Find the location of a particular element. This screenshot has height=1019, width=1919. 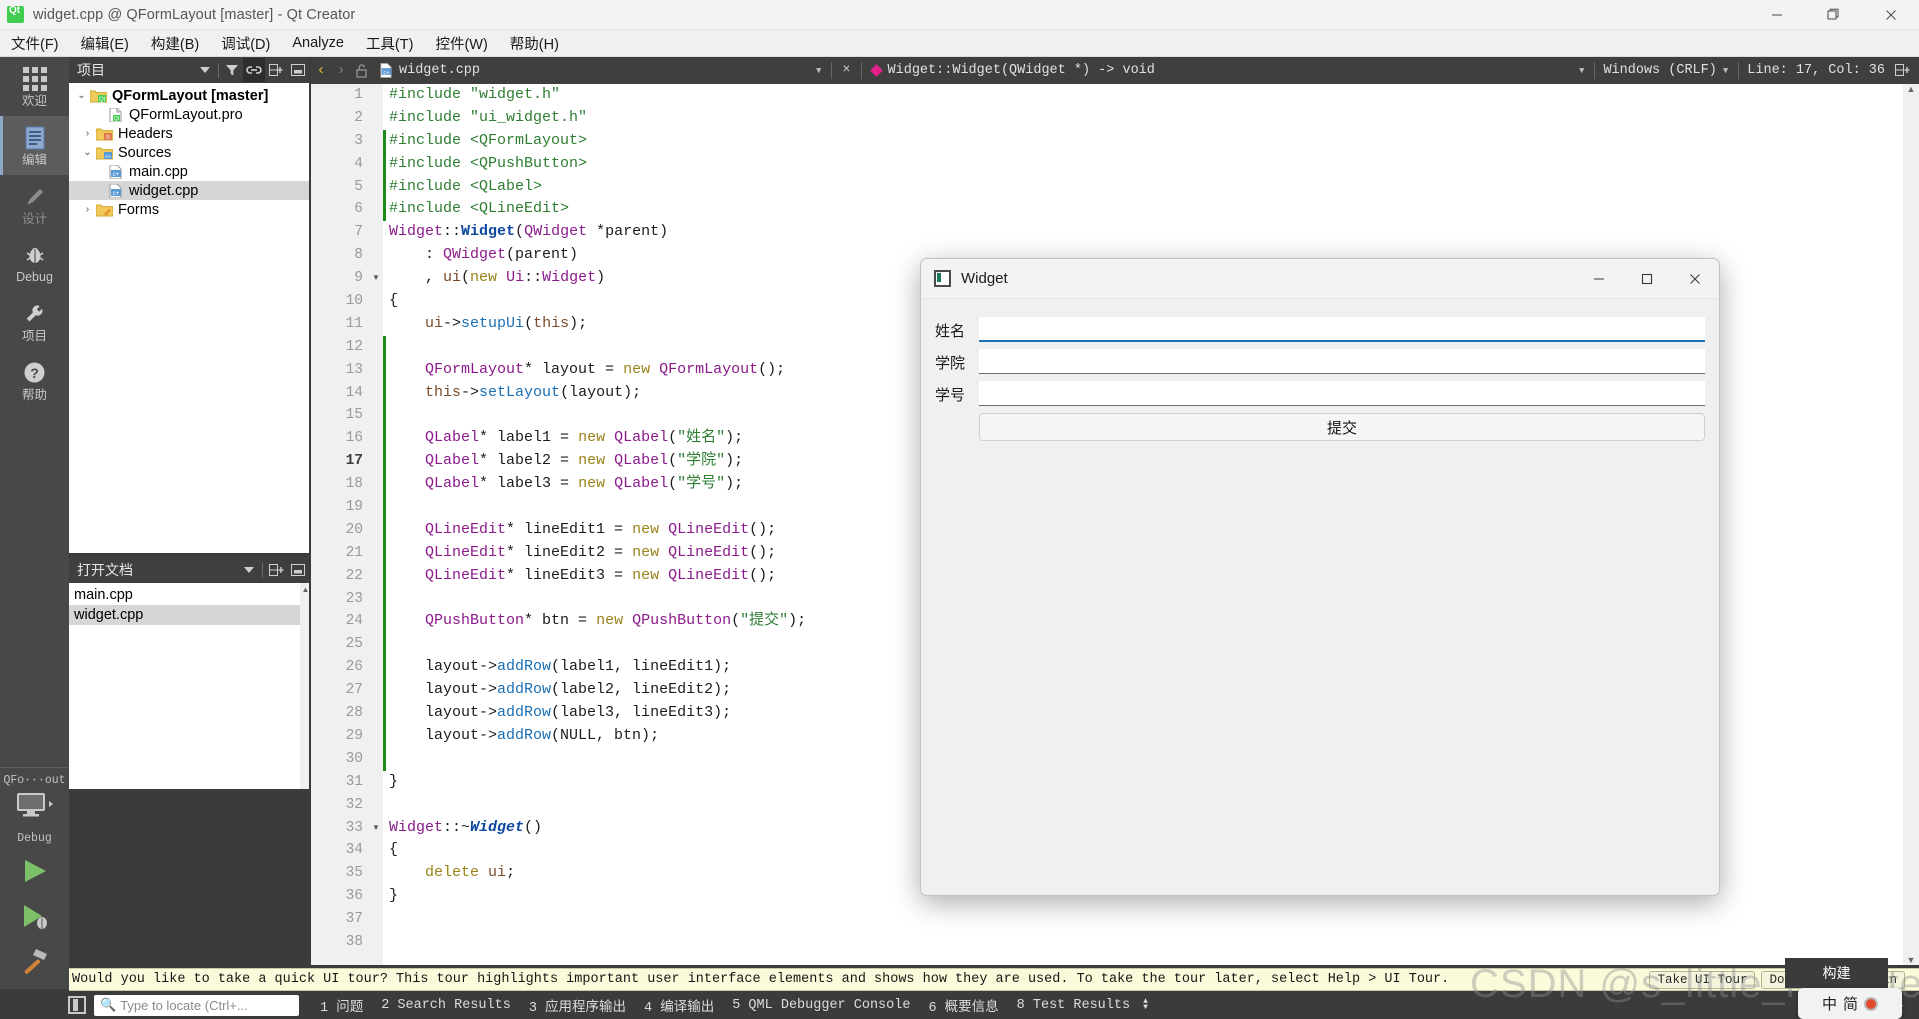

editor-scrollbar: ▲ ▼ is located at coordinates (1911, 524).